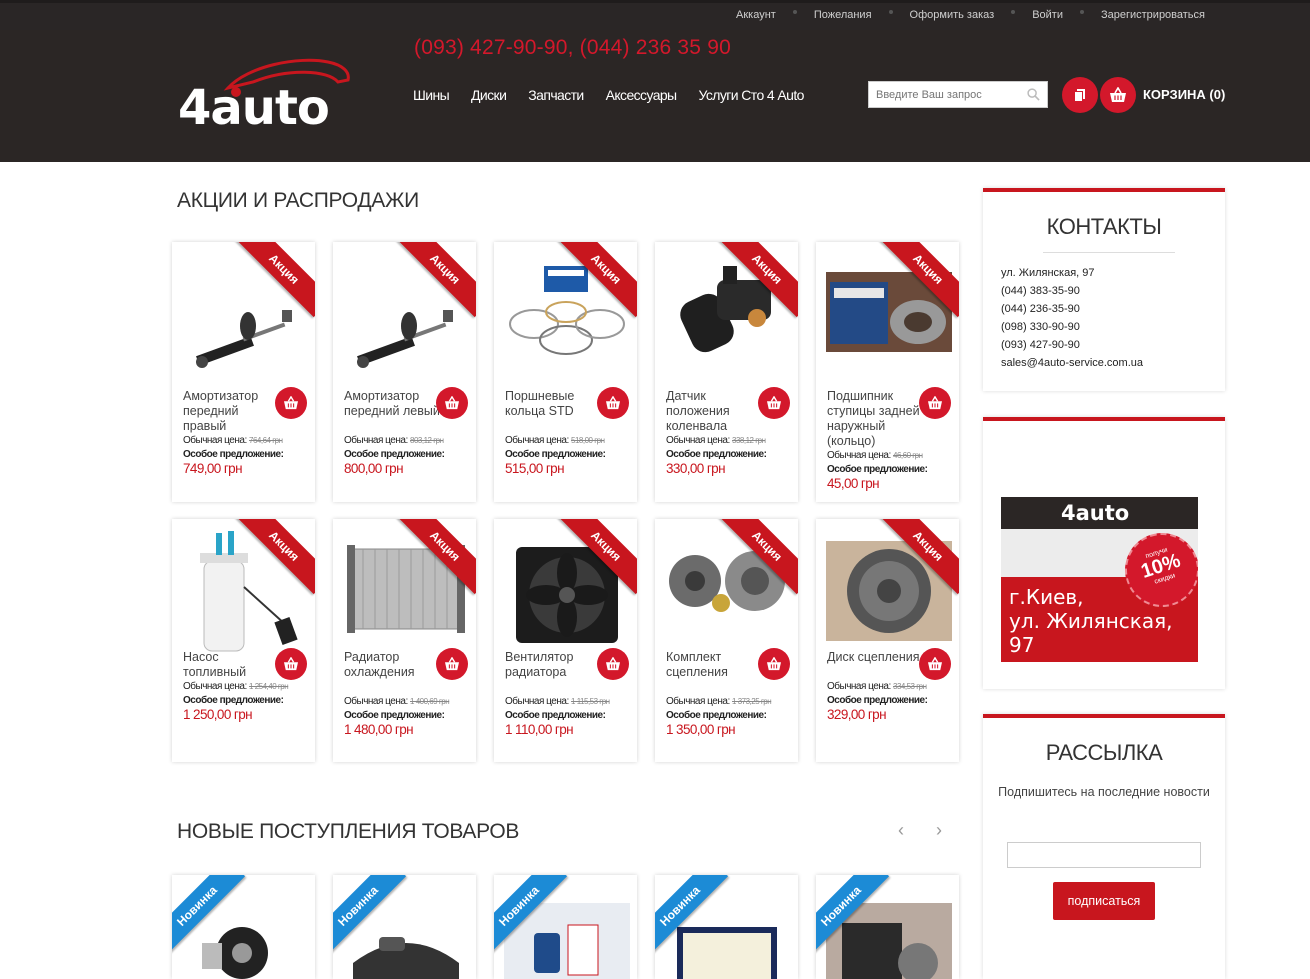 The height and width of the screenshot is (979, 1310). Describe the element at coordinates (1095, 513) in the screenshot. I see `banner-logo: 4auto` at that location.